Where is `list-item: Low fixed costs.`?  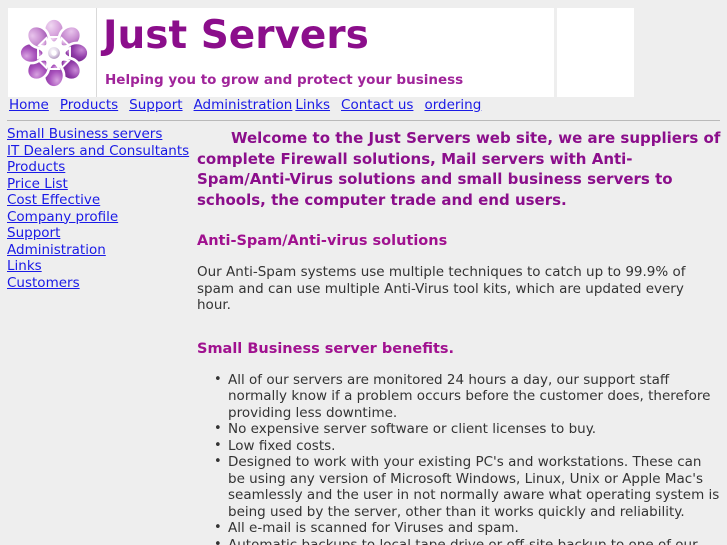
list-item: Low fixed costs. is located at coordinates (468, 446).